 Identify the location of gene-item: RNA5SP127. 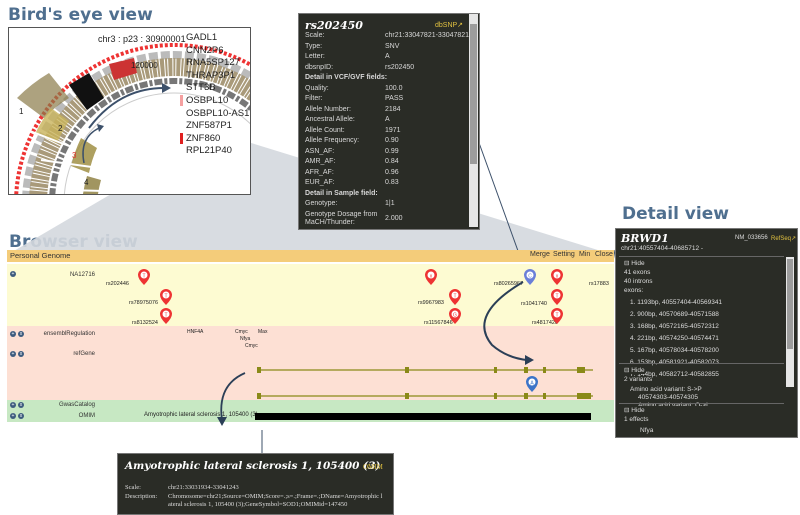
(217, 63).